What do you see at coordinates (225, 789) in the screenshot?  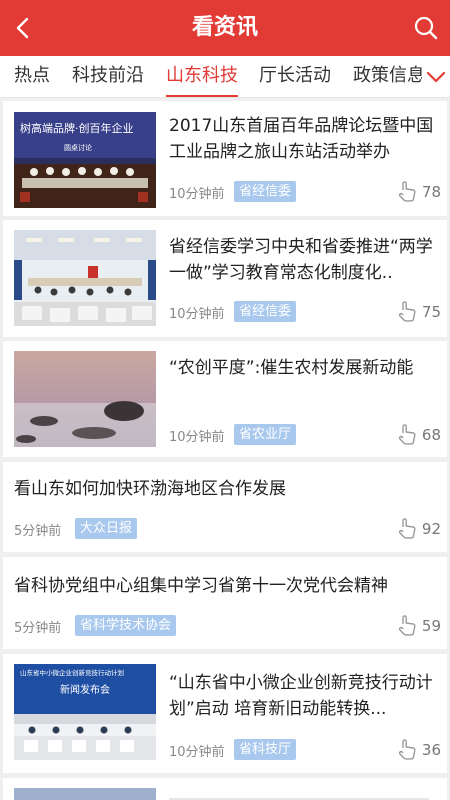 I see `news-item` at bounding box center [225, 789].